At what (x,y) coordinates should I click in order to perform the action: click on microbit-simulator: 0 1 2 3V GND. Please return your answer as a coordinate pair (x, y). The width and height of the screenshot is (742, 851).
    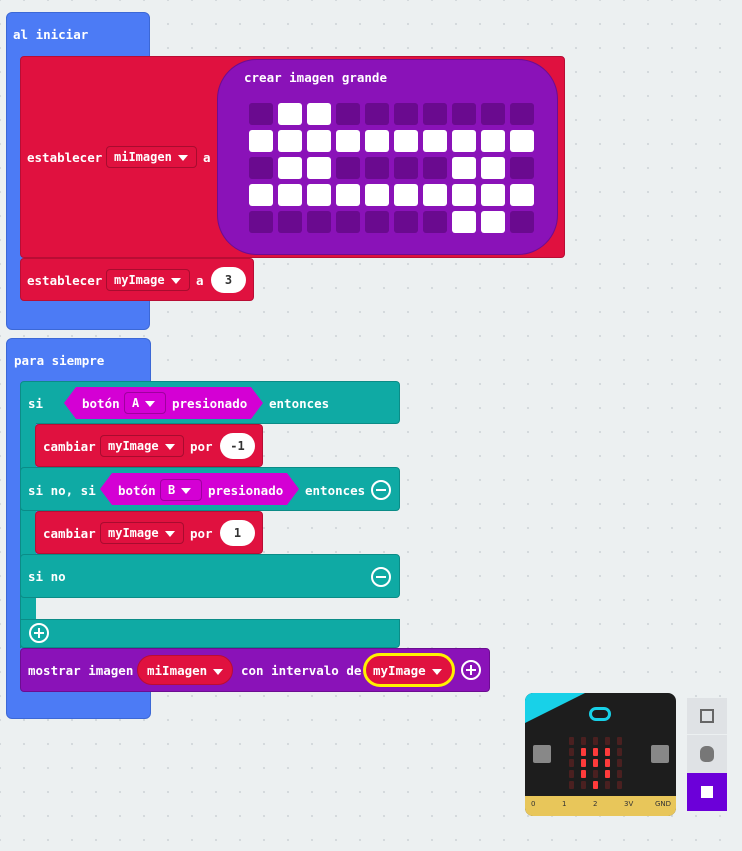
    Looking at the image, I should click on (600, 754).